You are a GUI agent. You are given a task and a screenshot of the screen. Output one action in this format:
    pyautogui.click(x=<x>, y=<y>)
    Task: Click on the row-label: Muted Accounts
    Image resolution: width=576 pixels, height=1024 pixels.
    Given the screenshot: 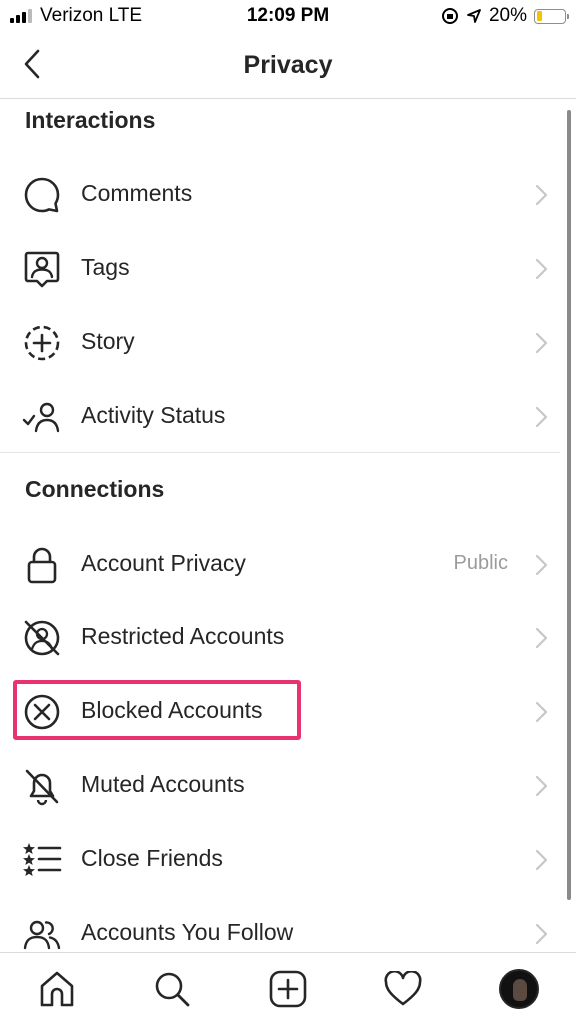 What is the action you would take?
    pyautogui.click(x=163, y=784)
    